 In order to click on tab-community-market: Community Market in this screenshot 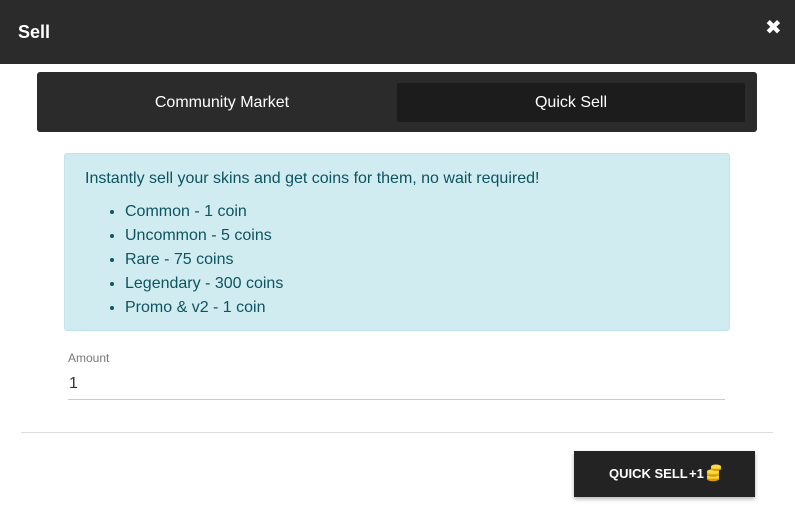, I will do `click(222, 102)`.